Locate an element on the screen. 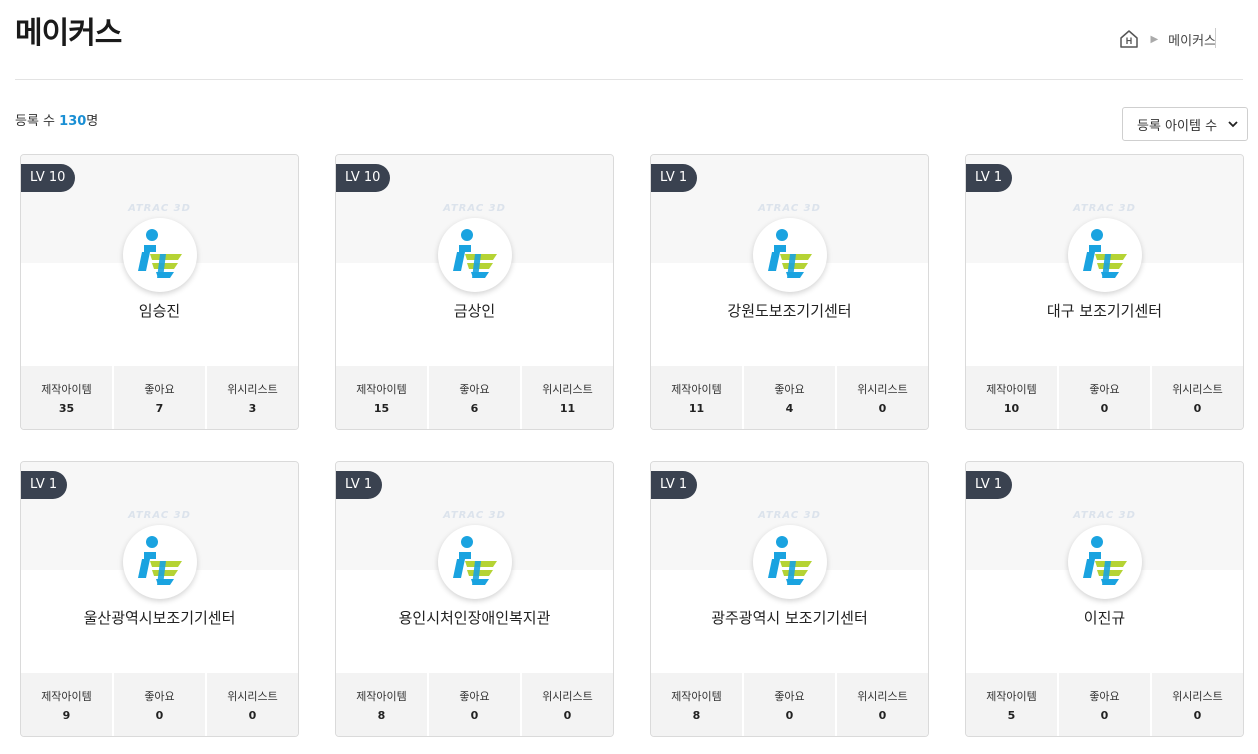  maker-name: 광주광역시 보조기기센터 is located at coordinates (789, 617).